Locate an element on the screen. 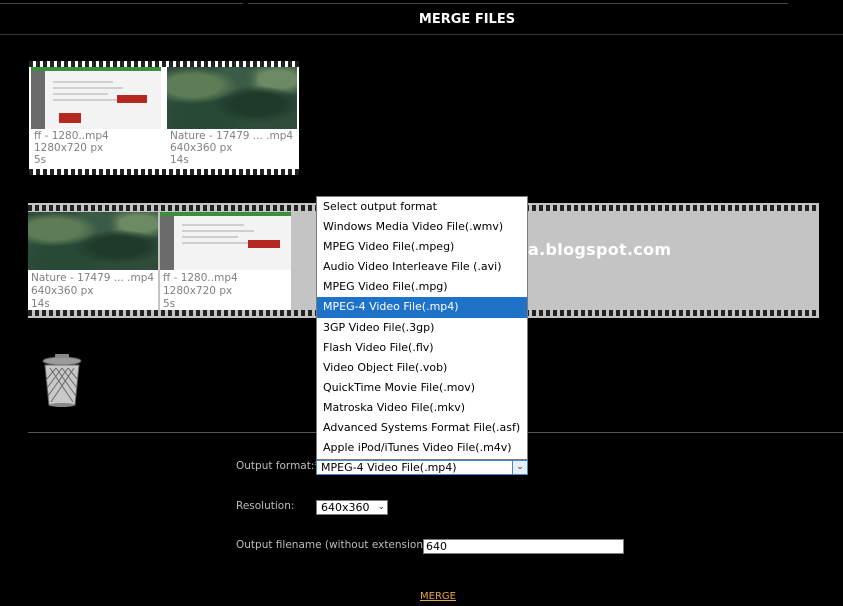 This screenshot has width=843, height=606. top-tab-strip is located at coordinates (421, 2).